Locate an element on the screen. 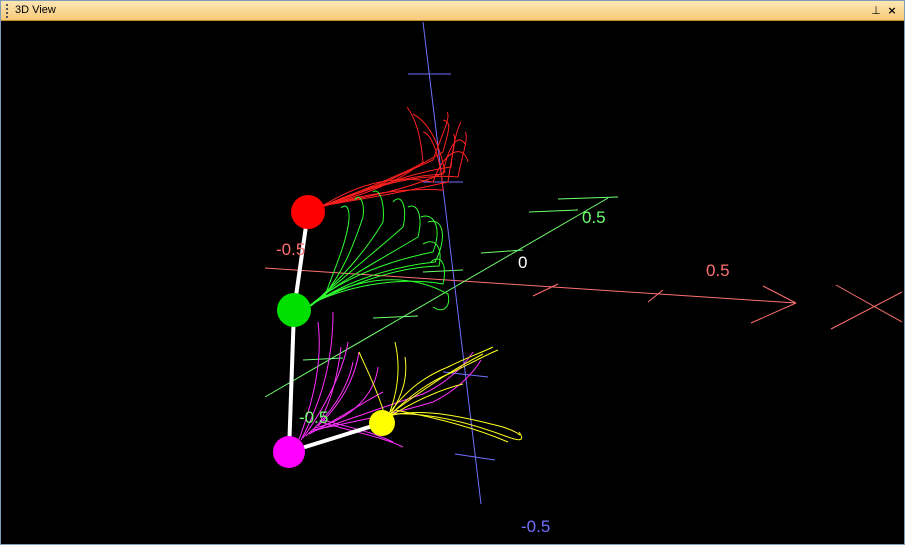 The image size is (905, 545). close-icon: × is located at coordinates (892, 10).